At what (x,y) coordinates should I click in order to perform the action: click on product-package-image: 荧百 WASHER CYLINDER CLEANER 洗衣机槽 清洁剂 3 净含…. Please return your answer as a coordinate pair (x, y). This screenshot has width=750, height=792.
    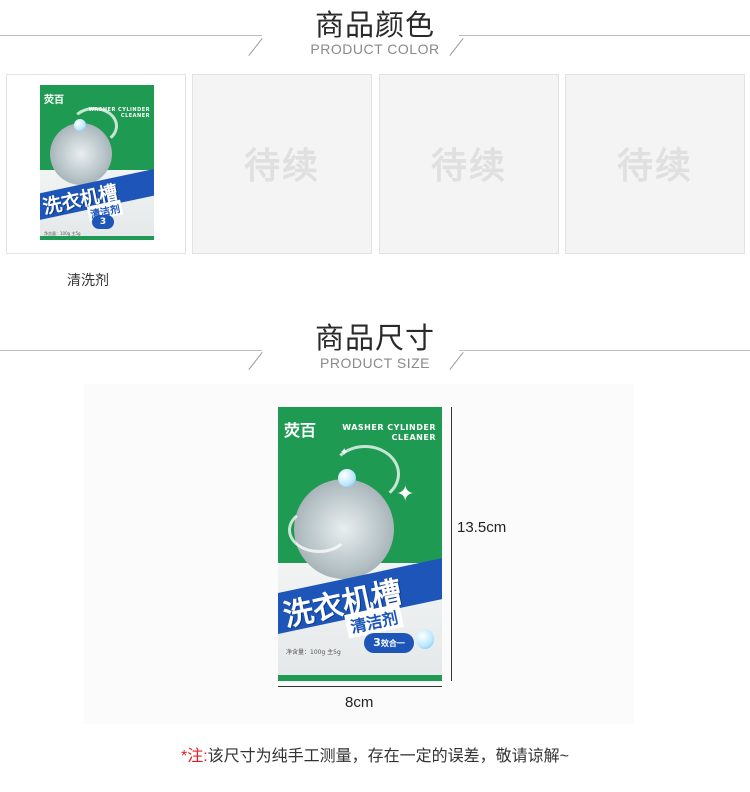
    Looking at the image, I should click on (97, 162).